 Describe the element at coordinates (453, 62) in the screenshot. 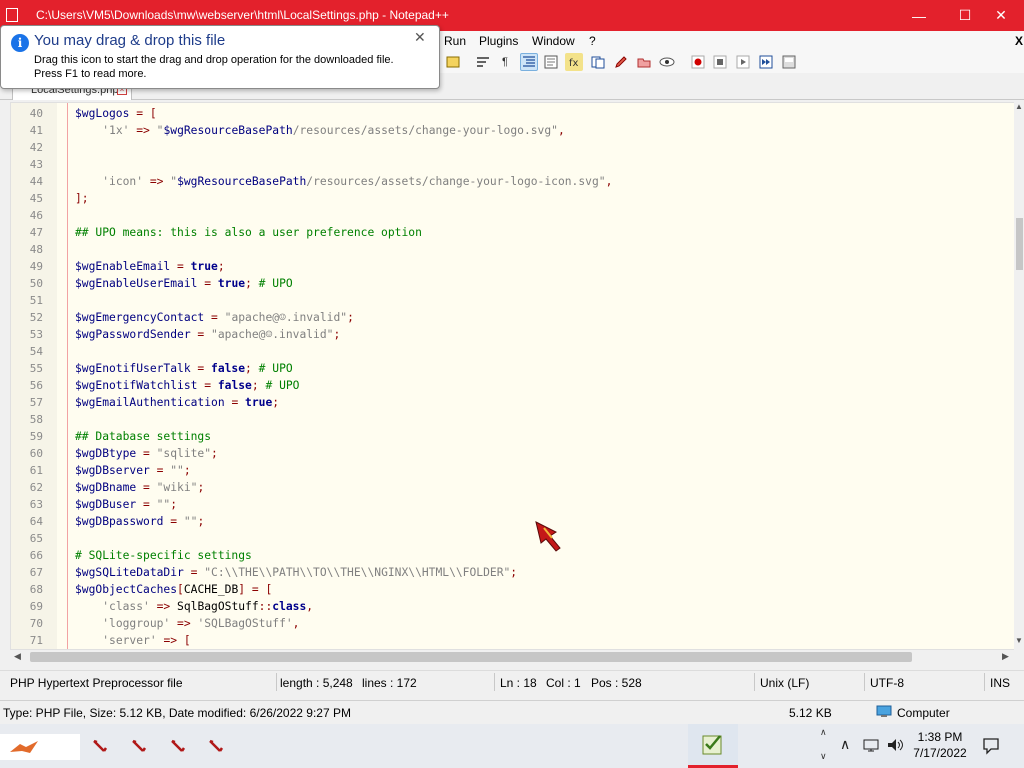

I see `sync-scroll-icon` at that location.